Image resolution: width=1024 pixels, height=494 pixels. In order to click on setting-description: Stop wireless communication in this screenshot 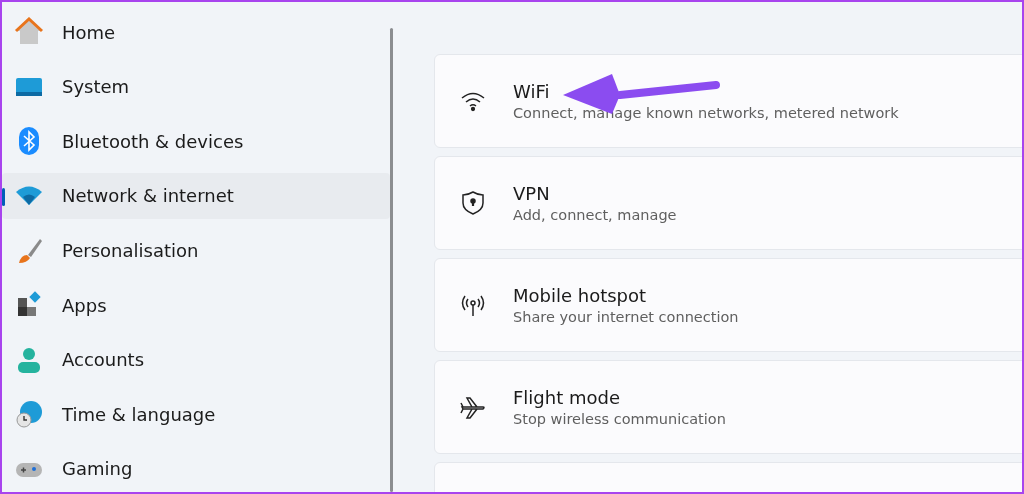, I will do `click(619, 419)`.